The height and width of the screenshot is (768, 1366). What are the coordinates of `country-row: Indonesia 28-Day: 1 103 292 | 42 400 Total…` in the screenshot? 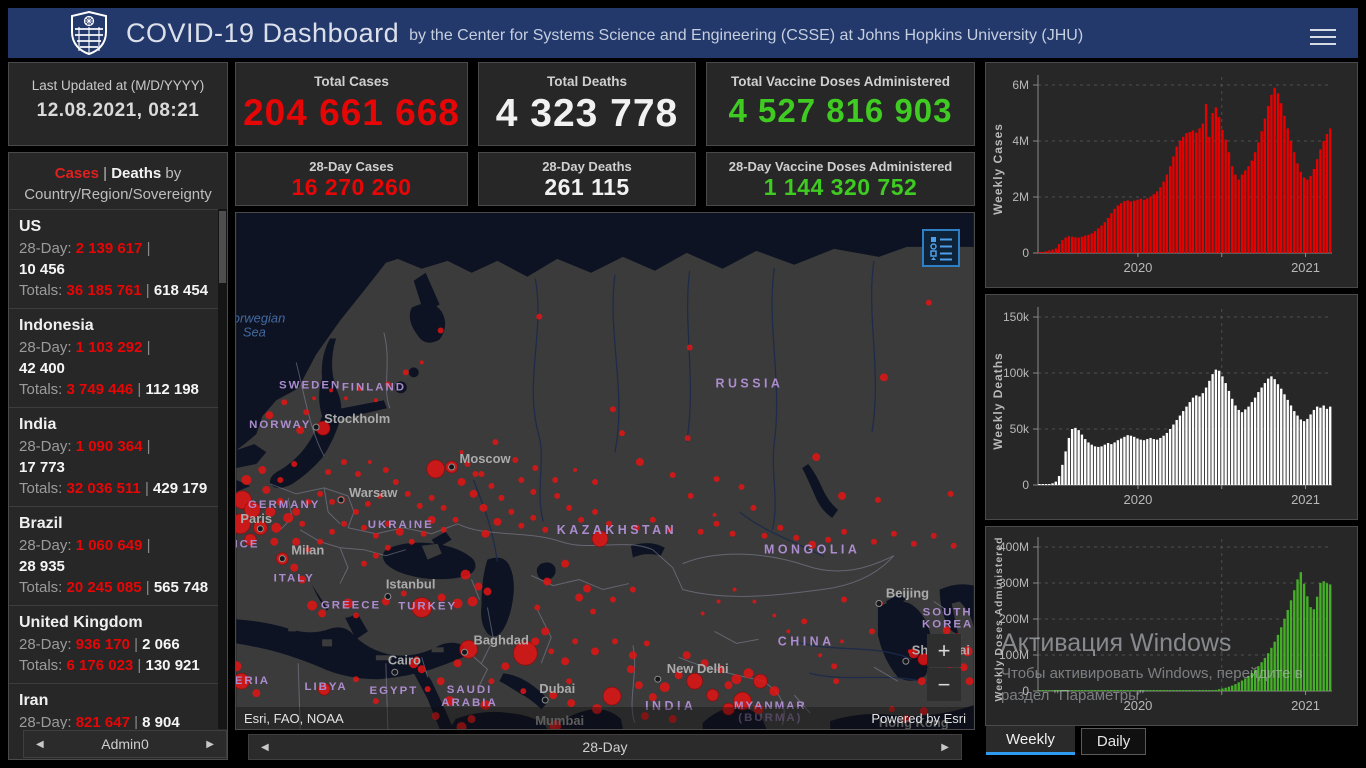 It's located at (113, 357).